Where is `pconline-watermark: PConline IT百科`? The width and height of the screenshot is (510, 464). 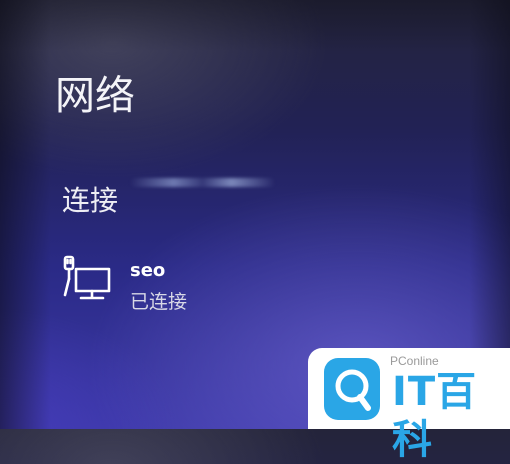
pconline-watermark: PConline IT百科 is located at coordinates (409, 405).